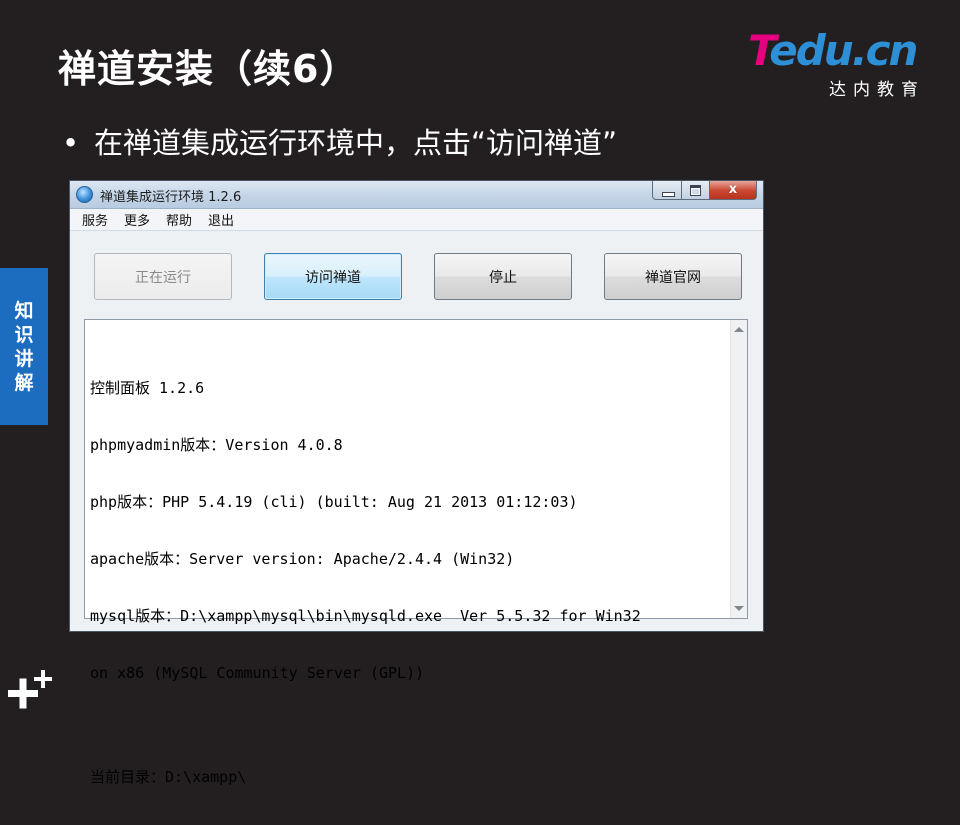 The width and height of the screenshot is (960, 825). I want to click on side-tab-char: 讲, so click(24, 358).